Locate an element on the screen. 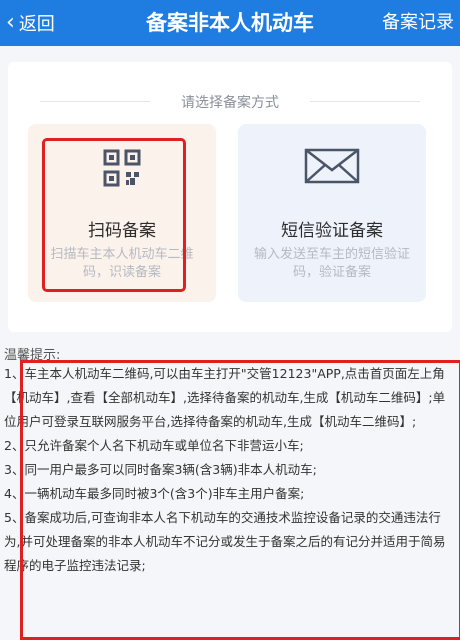 The height and width of the screenshot is (640, 460). back-button: ‹ 返回 is located at coordinates (30, 23).